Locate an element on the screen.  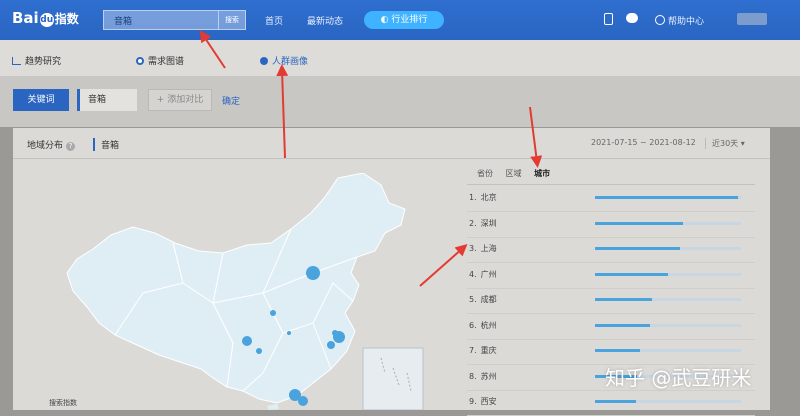
ranking-number: 3. is located at coordinates (473, 248).